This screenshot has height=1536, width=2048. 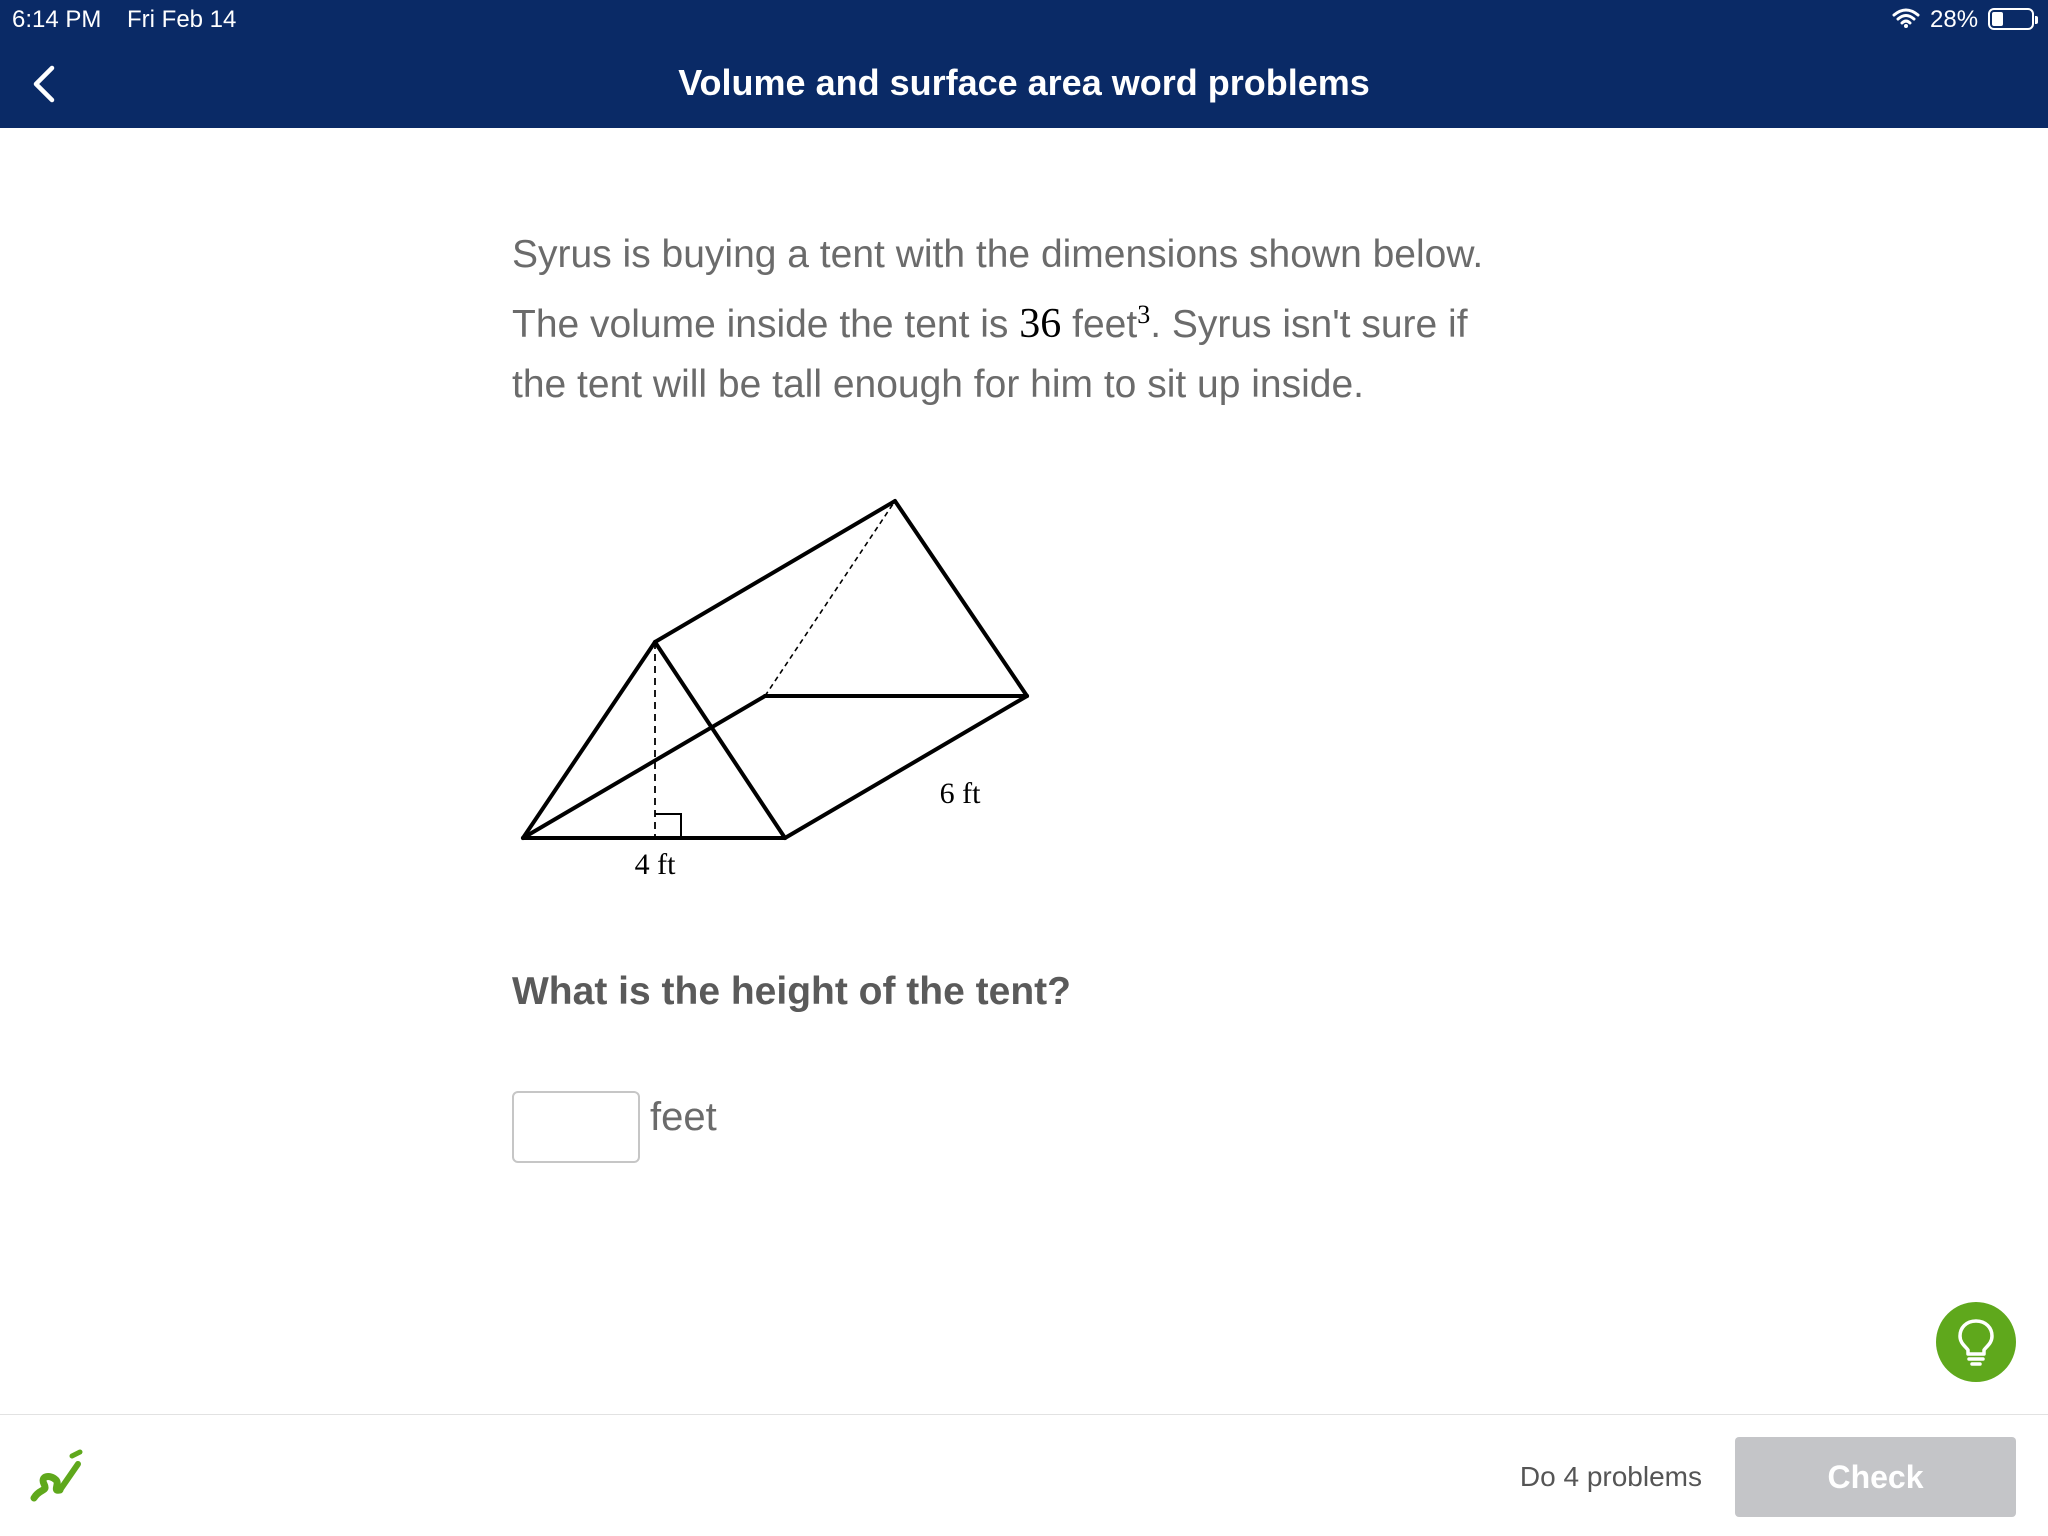 I want to click on check-button: Check, so click(x=1875, y=1477).